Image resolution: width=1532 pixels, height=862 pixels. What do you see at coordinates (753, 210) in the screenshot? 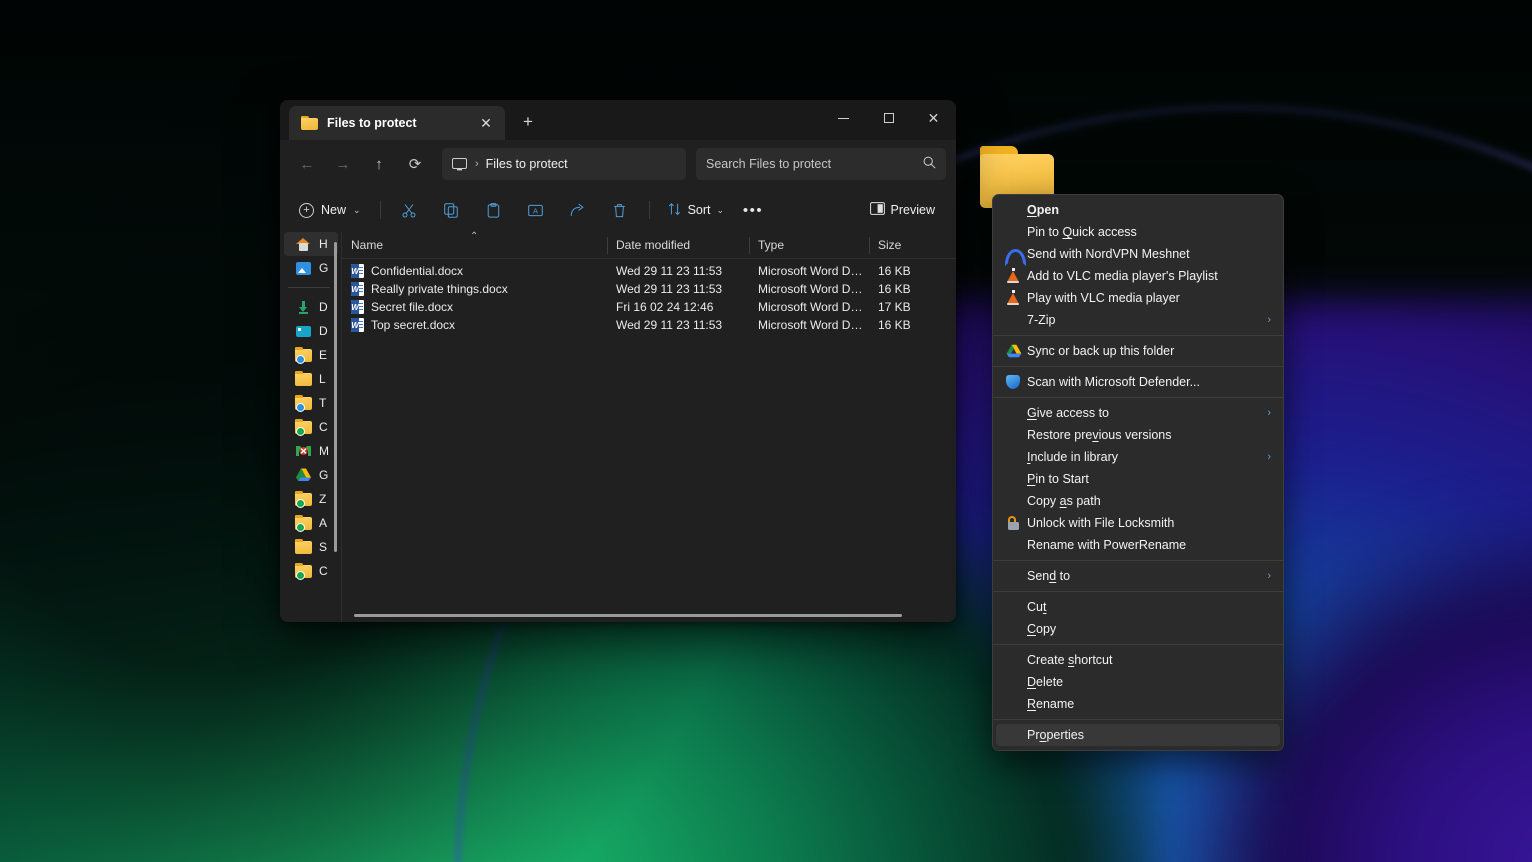
I see `more-options-button: •••` at bounding box center [753, 210].